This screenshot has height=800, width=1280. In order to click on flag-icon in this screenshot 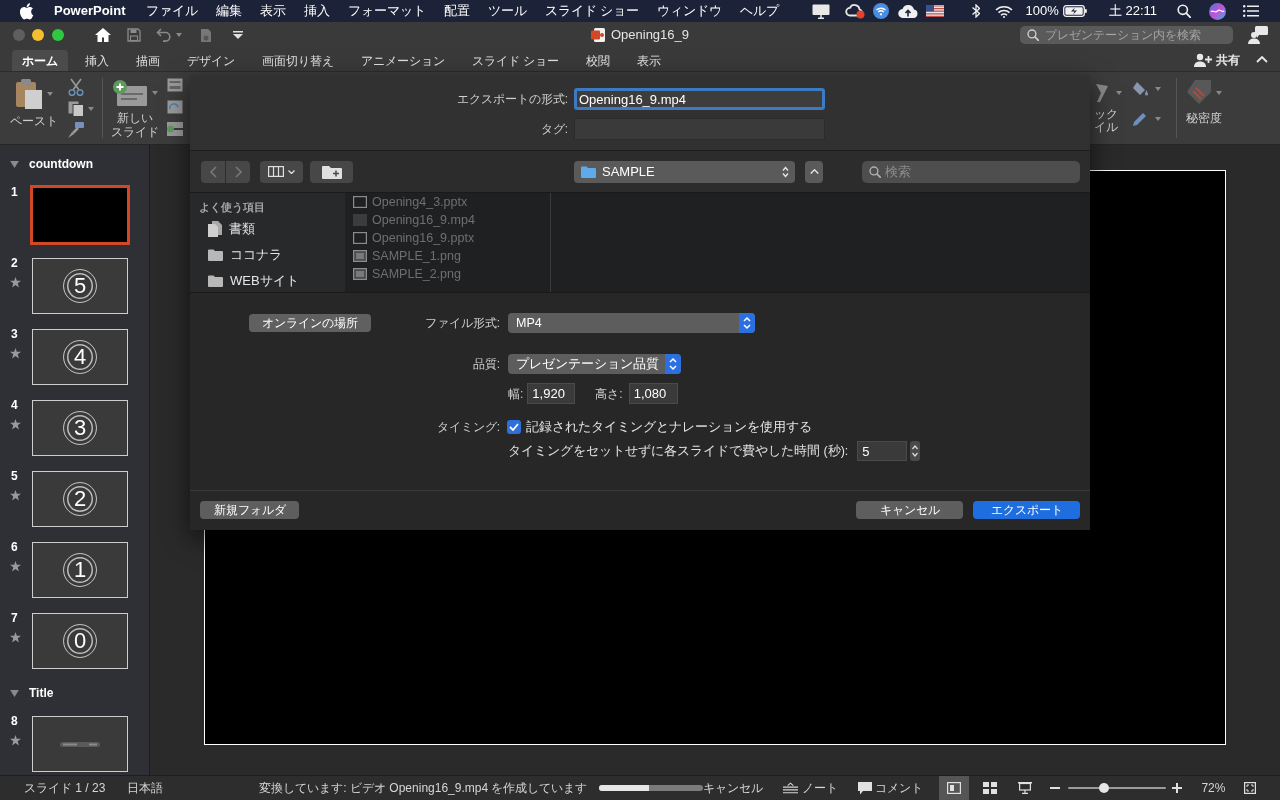, I will do `click(934, 11)`.